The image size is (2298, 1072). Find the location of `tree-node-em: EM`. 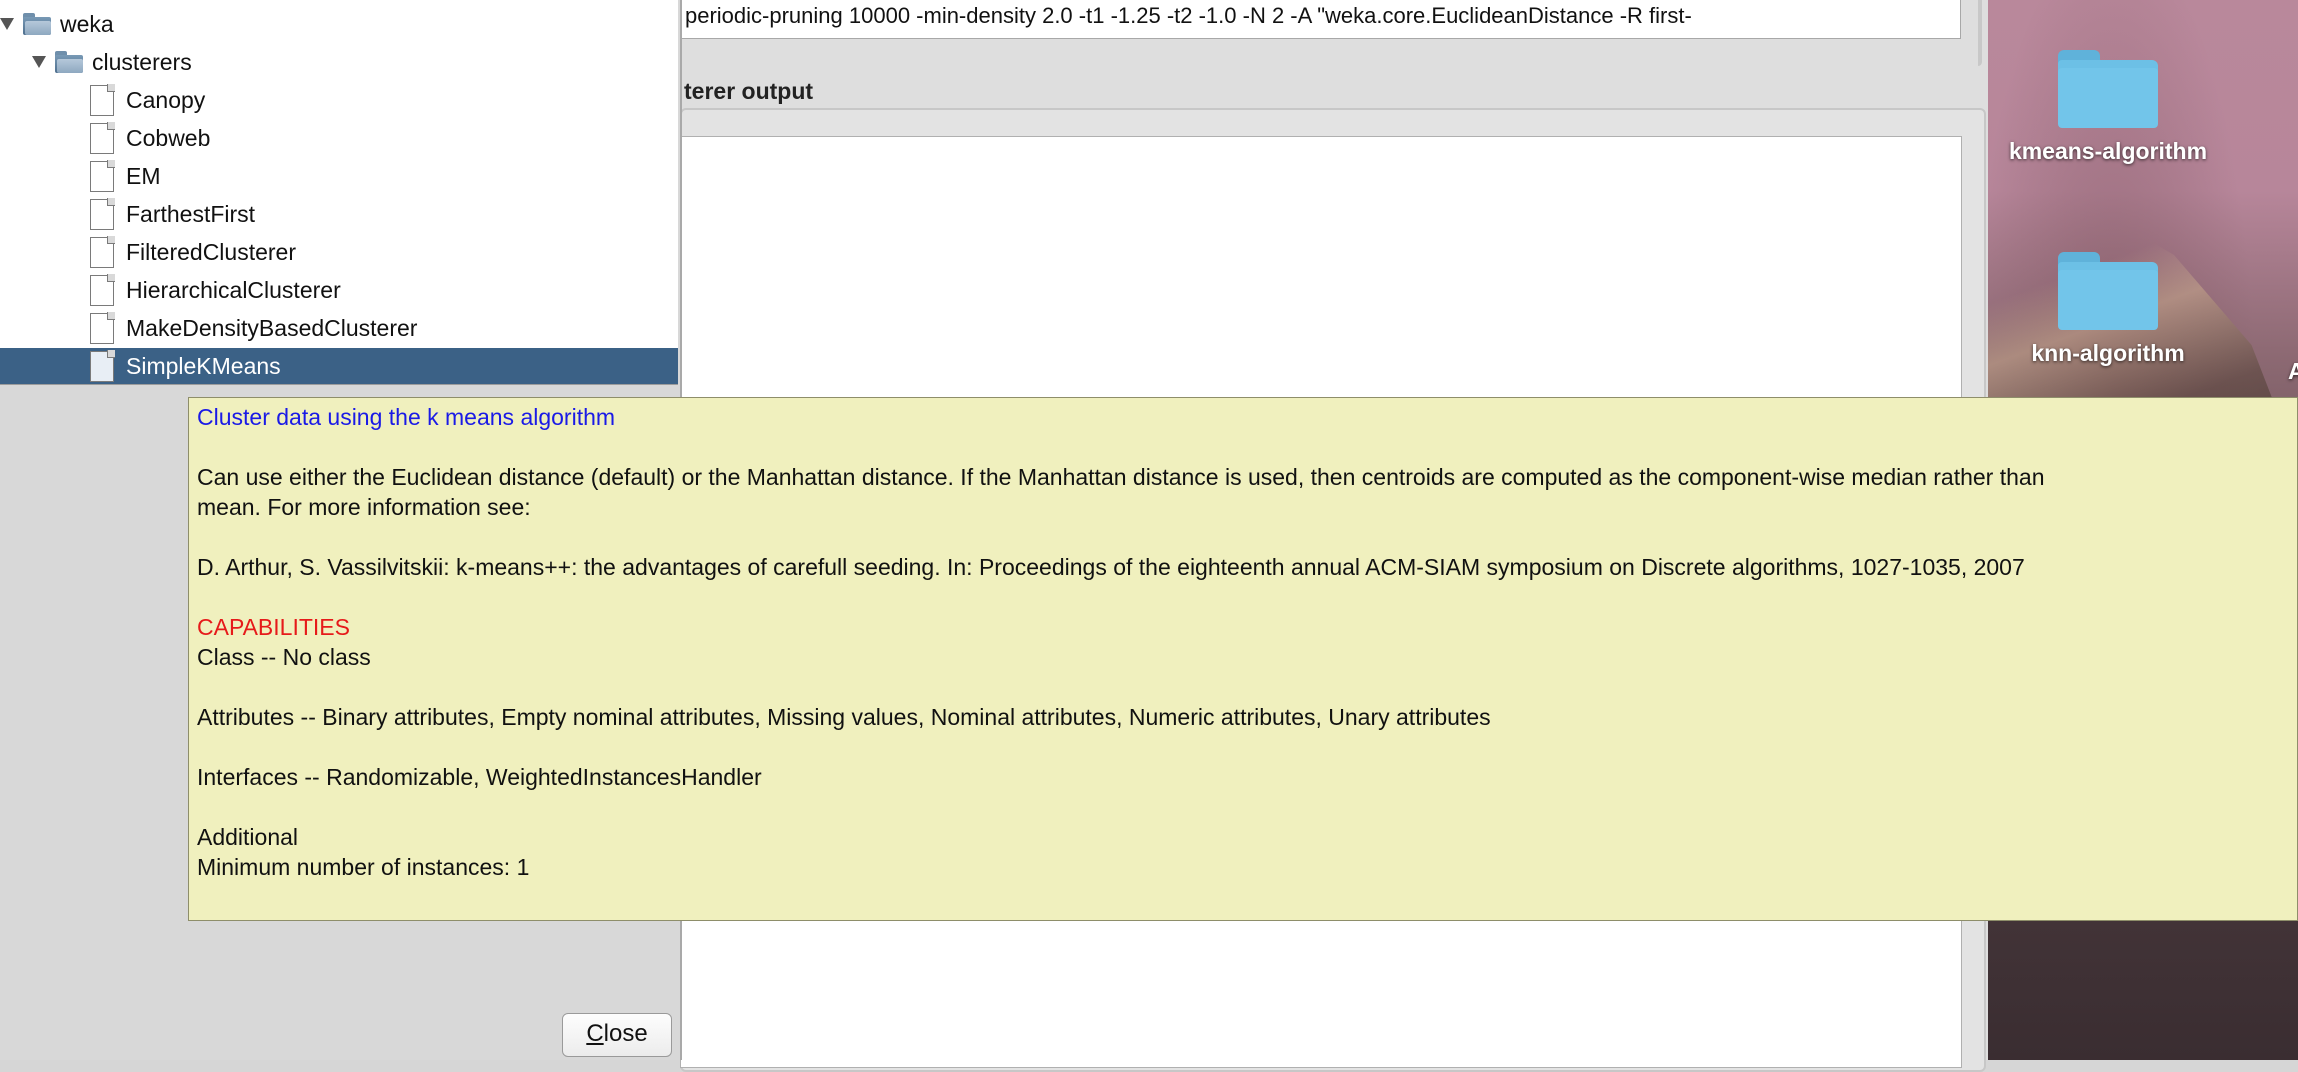

tree-node-em: EM is located at coordinates (384, 176).